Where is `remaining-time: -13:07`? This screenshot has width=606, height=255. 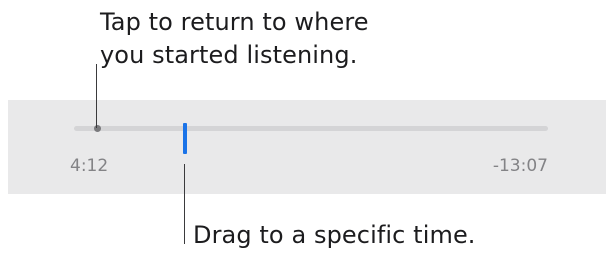
remaining-time: -13:07 is located at coordinates (520, 166).